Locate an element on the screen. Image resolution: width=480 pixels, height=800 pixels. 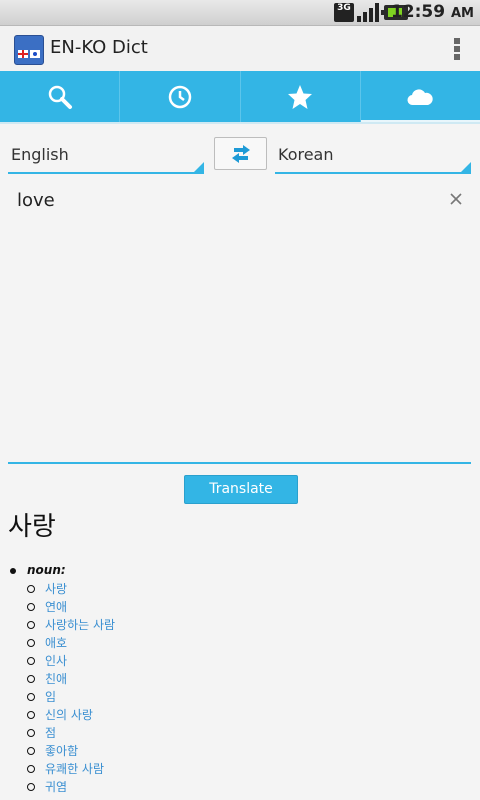
meaning-text: 귀염 is located at coordinates (56, 787).